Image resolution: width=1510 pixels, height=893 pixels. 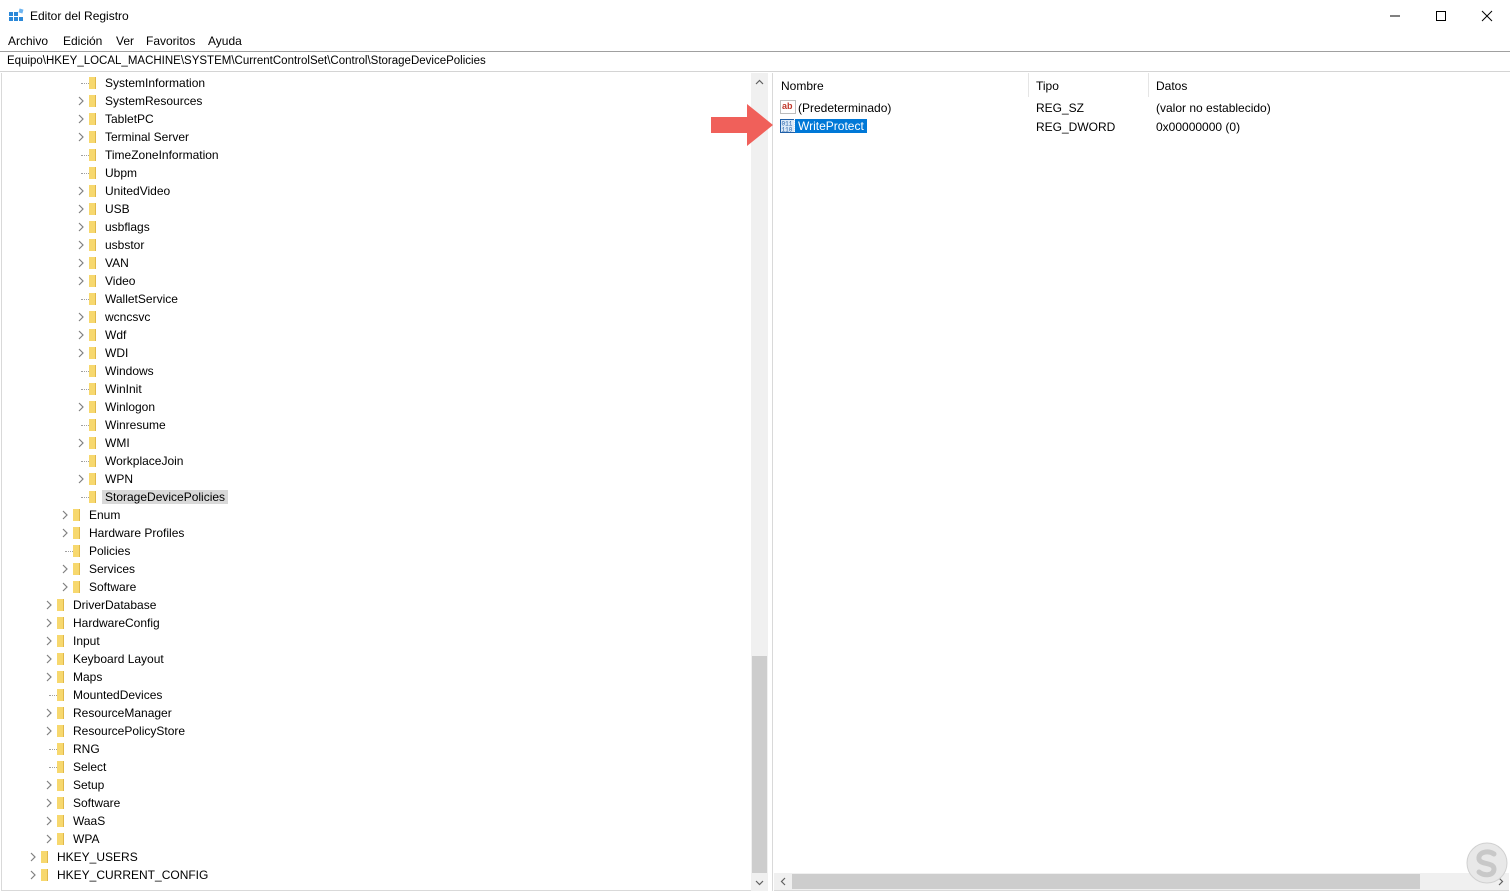 I want to click on tree-item: Keyboard Layout, so click(x=377, y=659).